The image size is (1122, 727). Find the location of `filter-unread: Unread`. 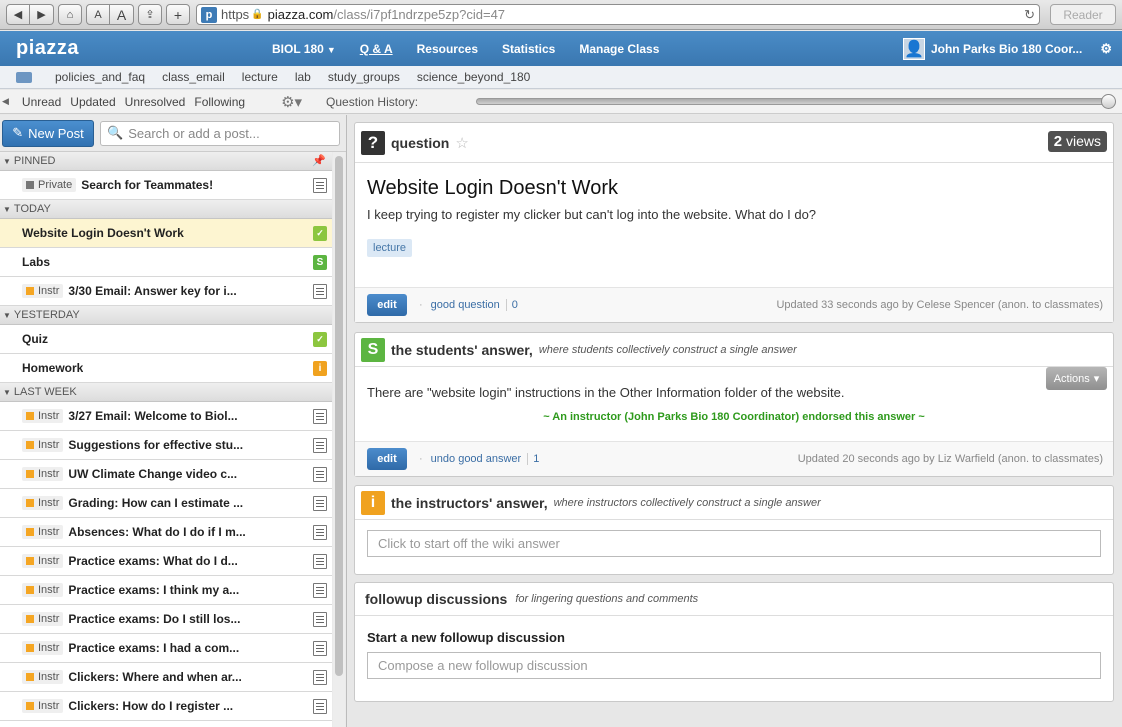

filter-unread: Unread is located at coordinates (41, 102).